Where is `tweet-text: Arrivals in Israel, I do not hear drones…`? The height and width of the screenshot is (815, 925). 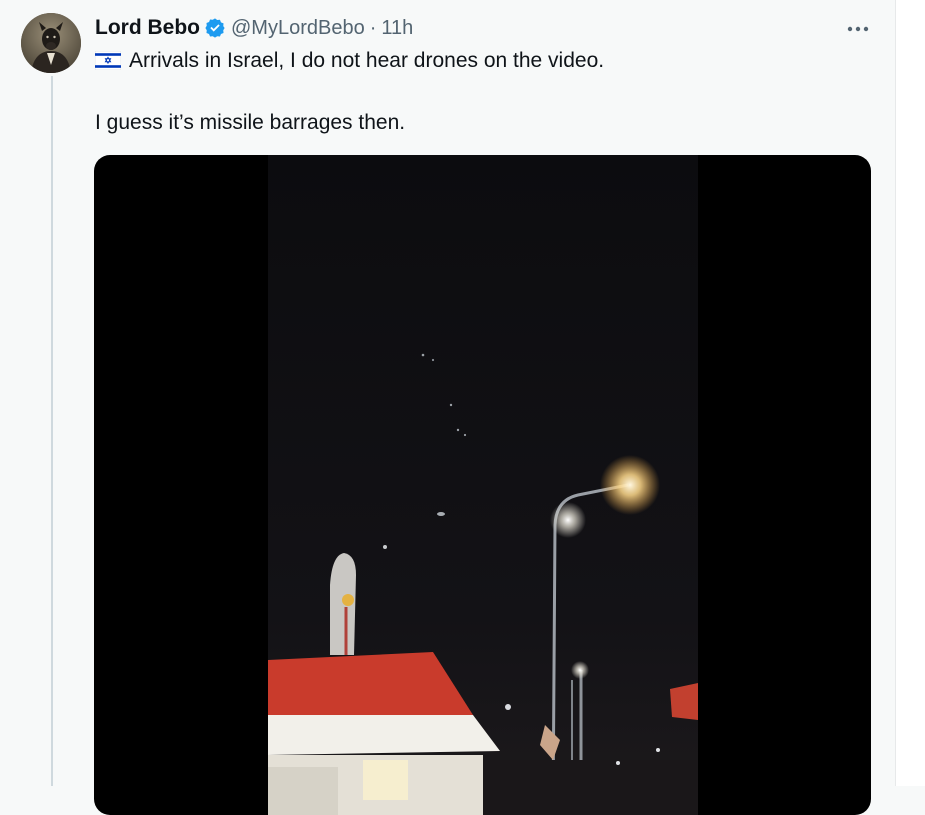 tweet-text: Arrivals in Israel, I do not hear drones… is located at coordinates (484, 92).